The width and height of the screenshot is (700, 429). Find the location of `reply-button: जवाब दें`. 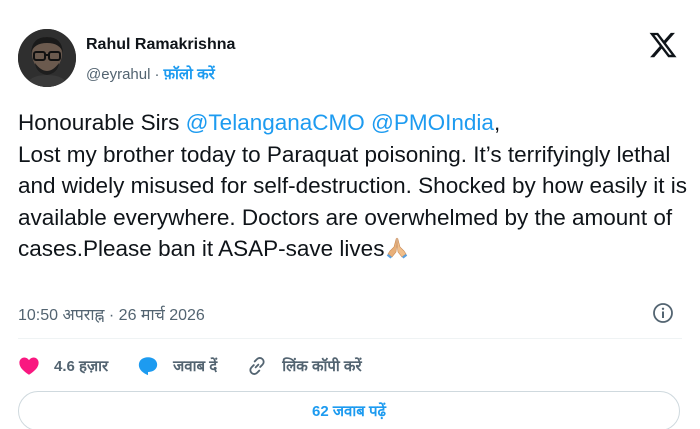

reply-button: जवाब दें is located at coordinates (177, 366).